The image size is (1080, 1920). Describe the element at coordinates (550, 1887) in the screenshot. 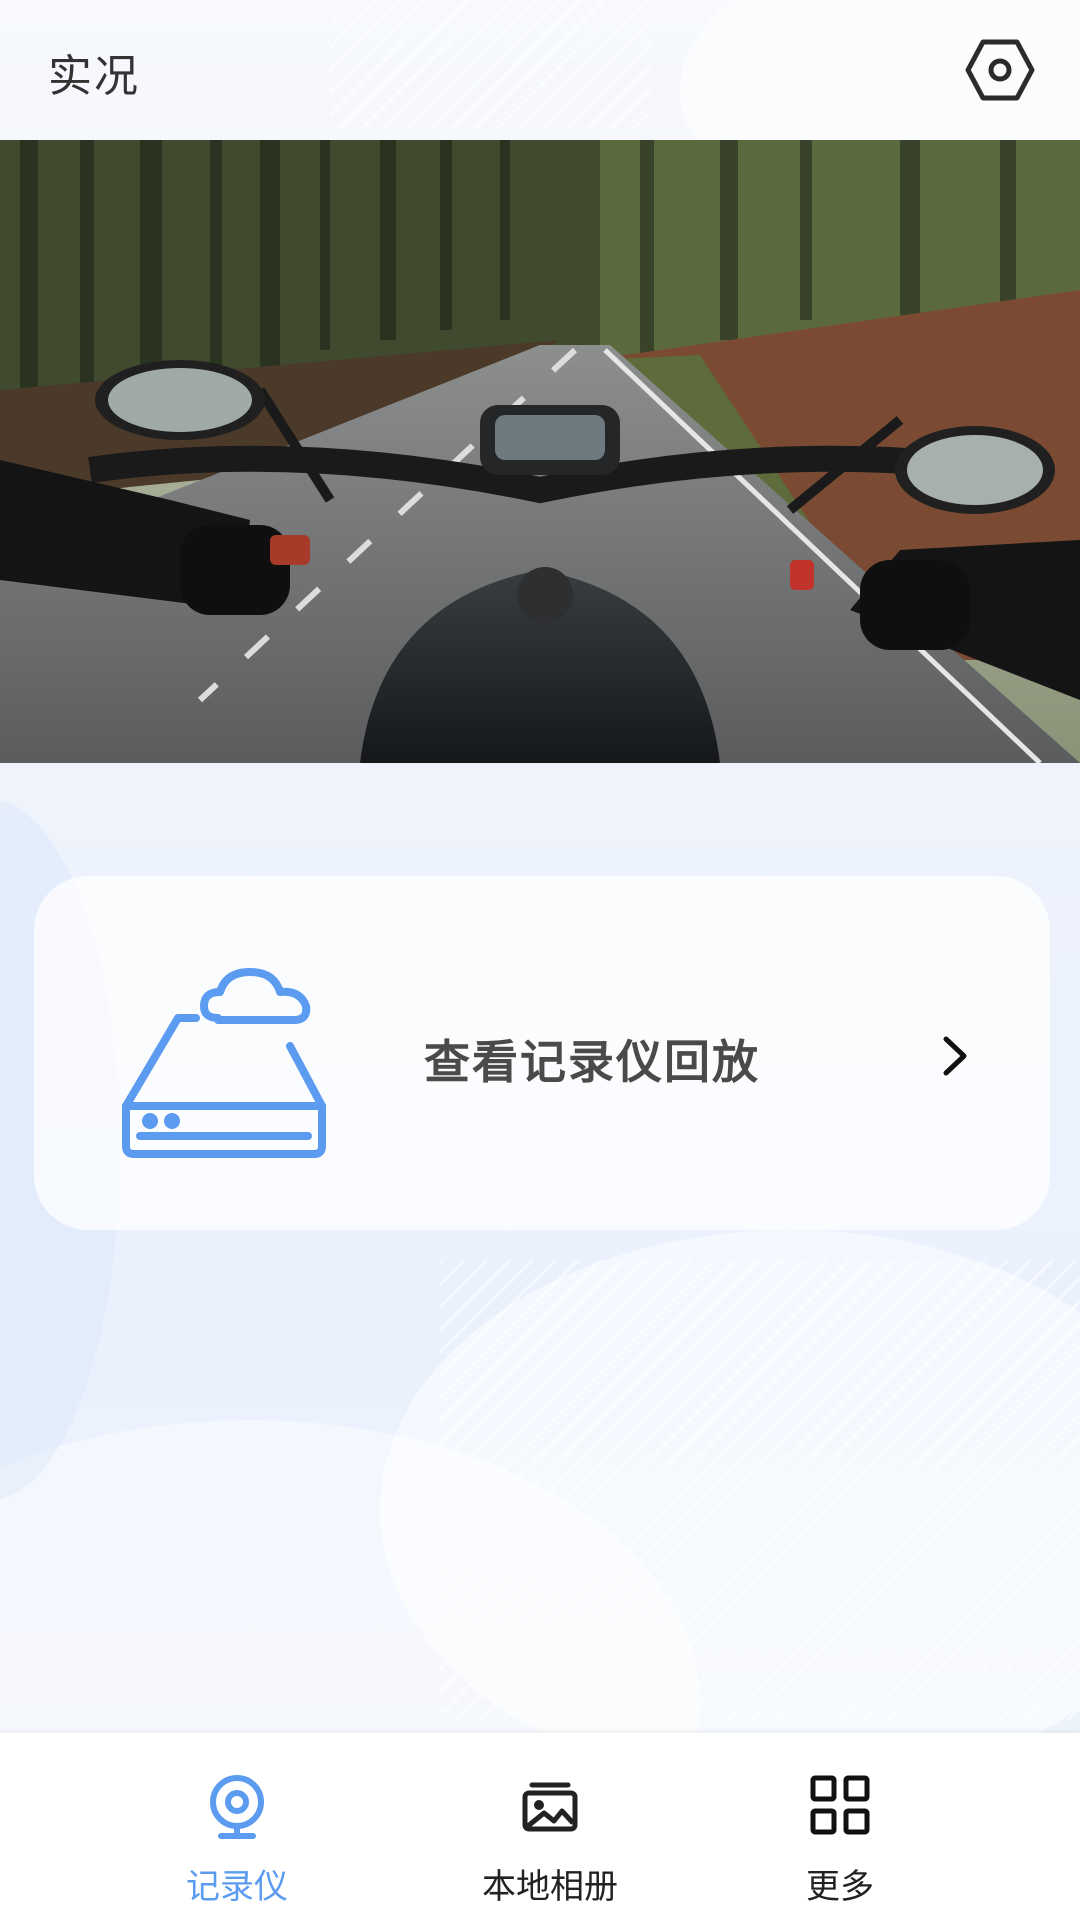

I see `tab-label: 本地相册` at that location.